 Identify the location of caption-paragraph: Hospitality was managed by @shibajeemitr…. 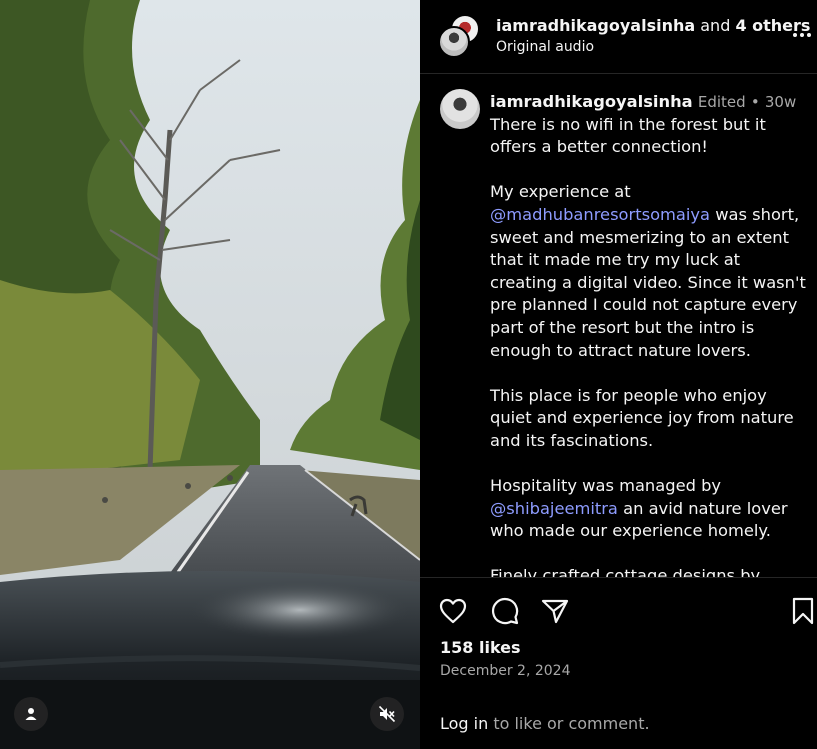
(650, 509).